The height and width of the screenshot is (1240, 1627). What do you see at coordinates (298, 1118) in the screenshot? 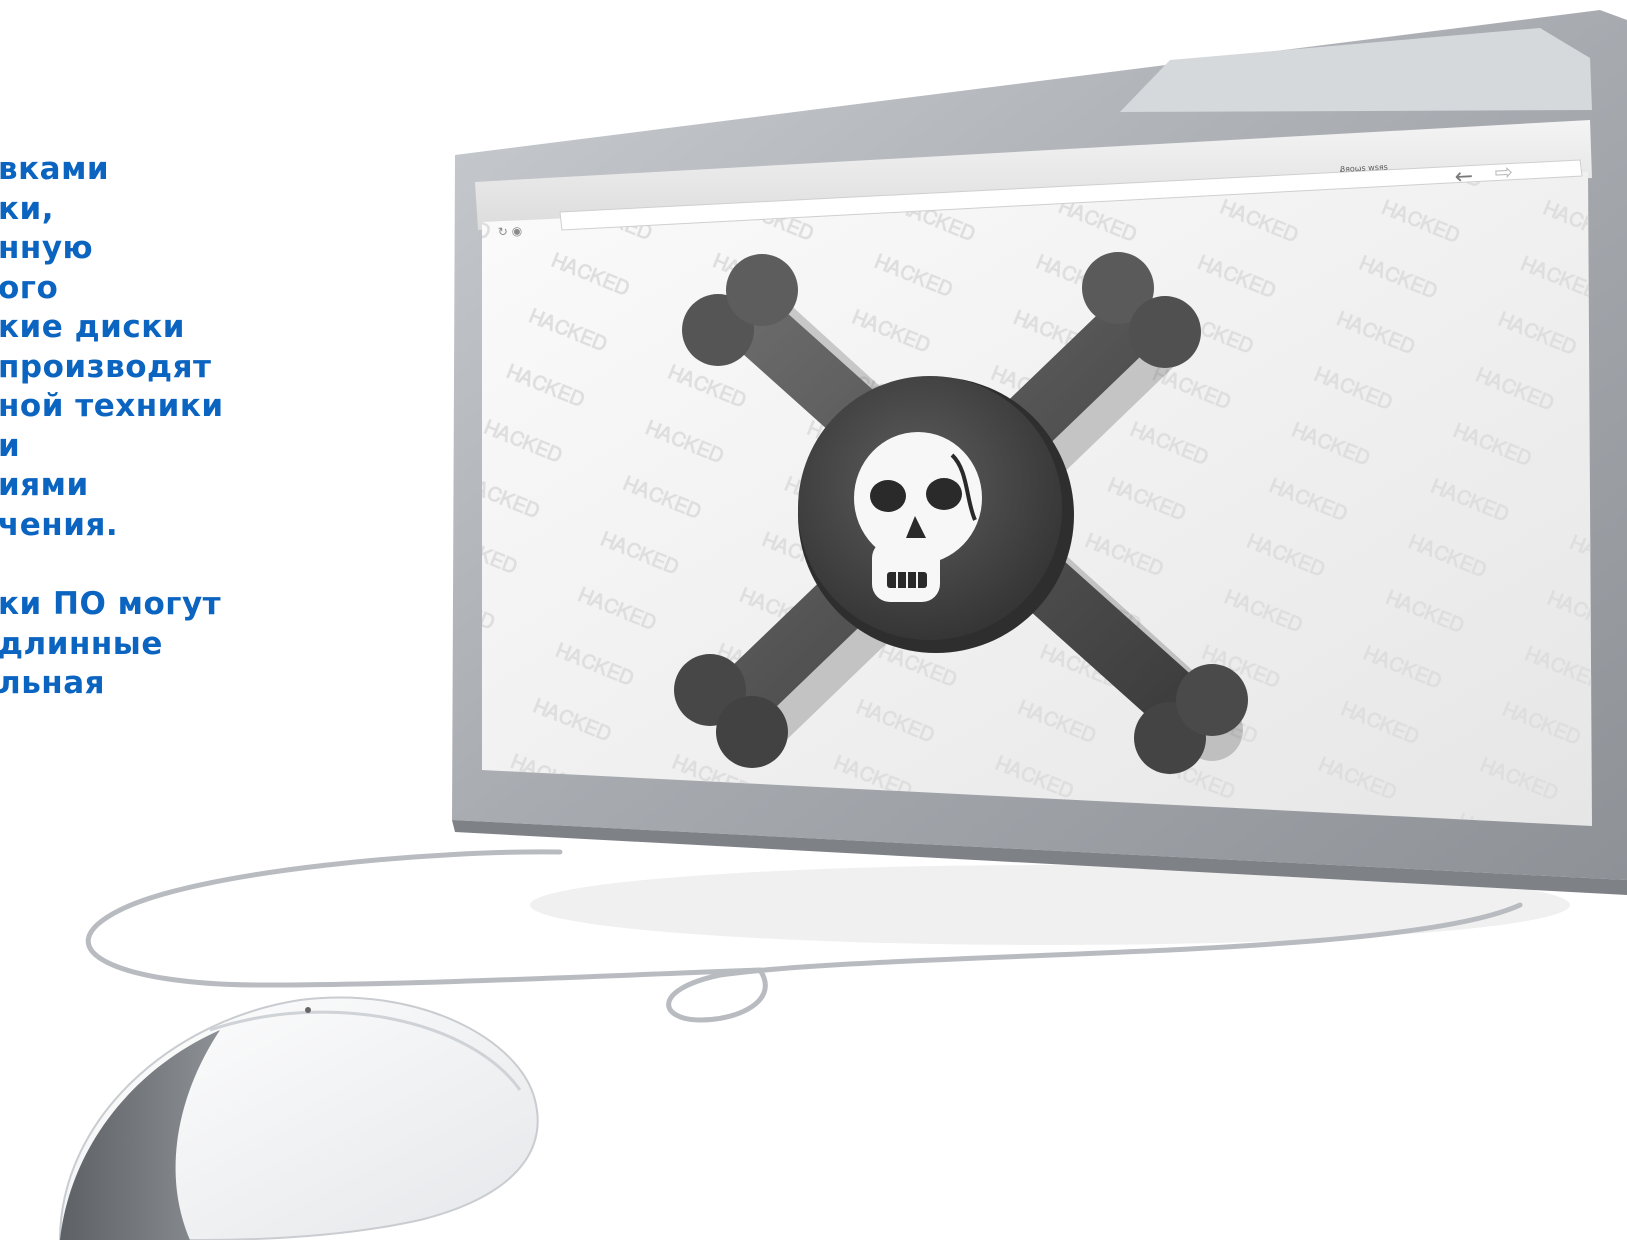
I see `mouse-icon` at bounding box center [298, 1118].